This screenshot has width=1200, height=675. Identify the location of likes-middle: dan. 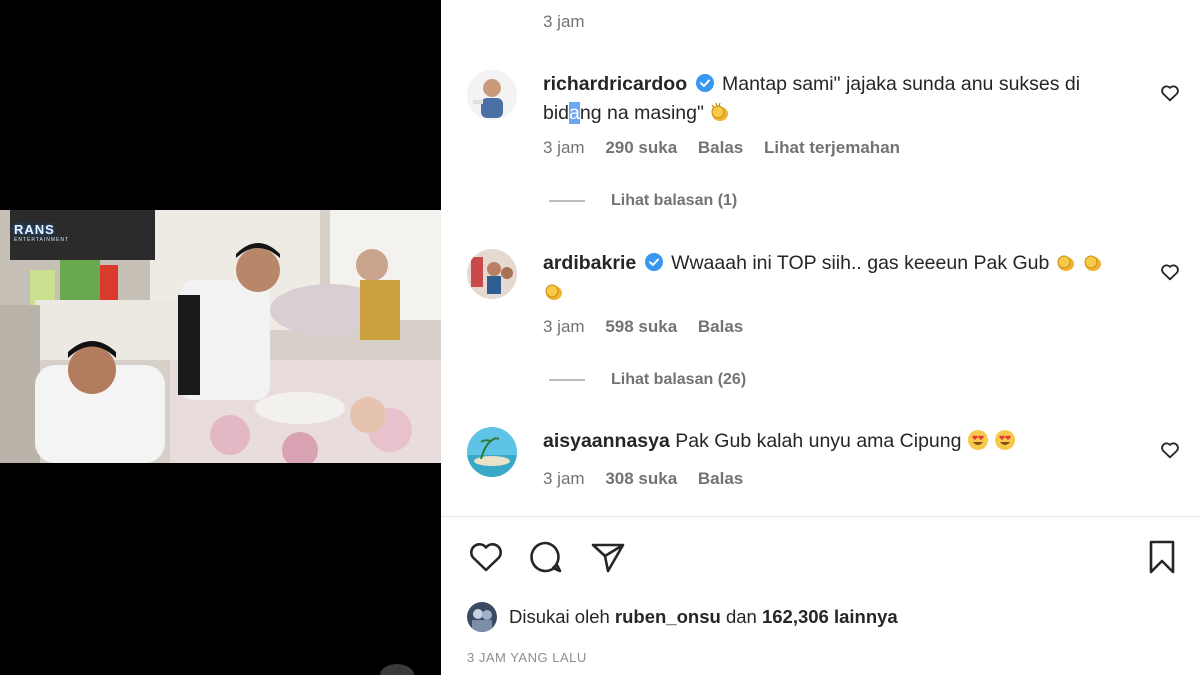
(741, 616).